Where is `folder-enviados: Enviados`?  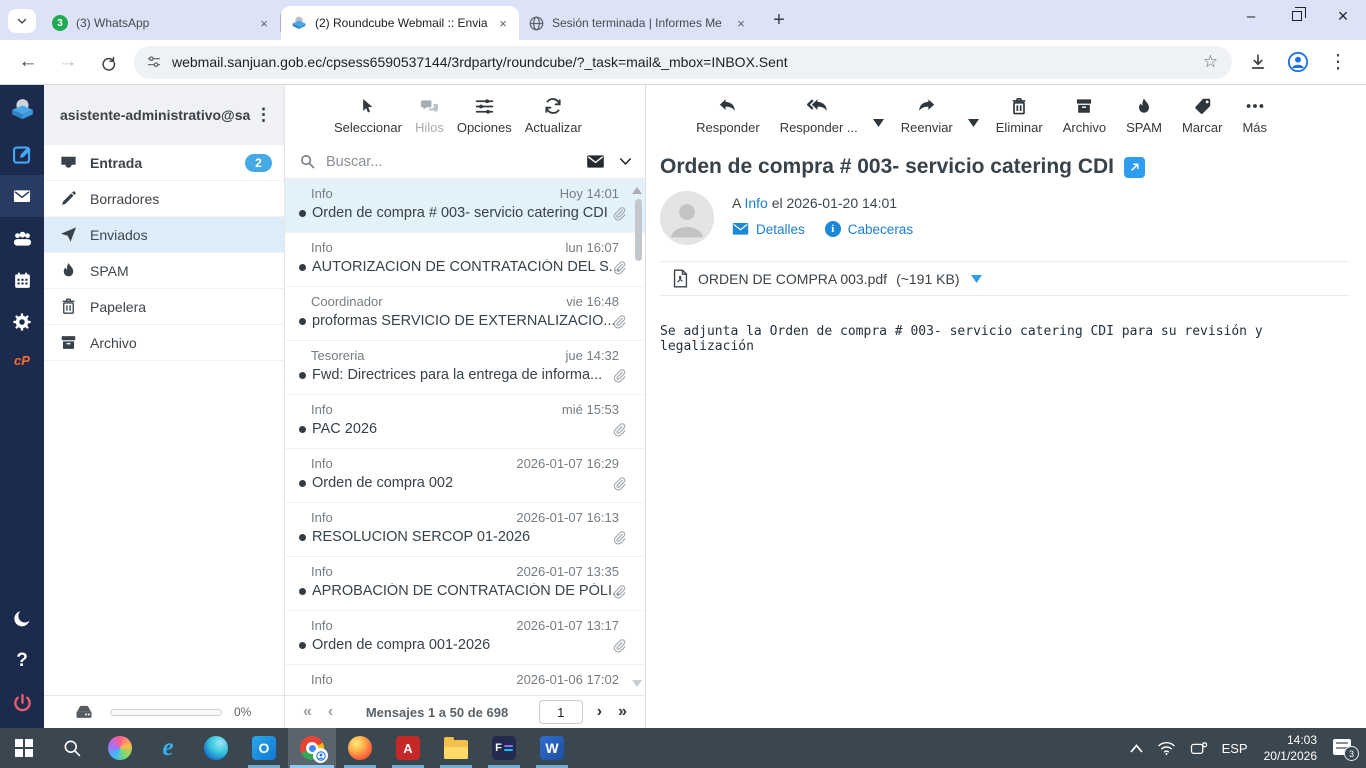
folder-enviados: Enviados is located at coordinates (164, 235).